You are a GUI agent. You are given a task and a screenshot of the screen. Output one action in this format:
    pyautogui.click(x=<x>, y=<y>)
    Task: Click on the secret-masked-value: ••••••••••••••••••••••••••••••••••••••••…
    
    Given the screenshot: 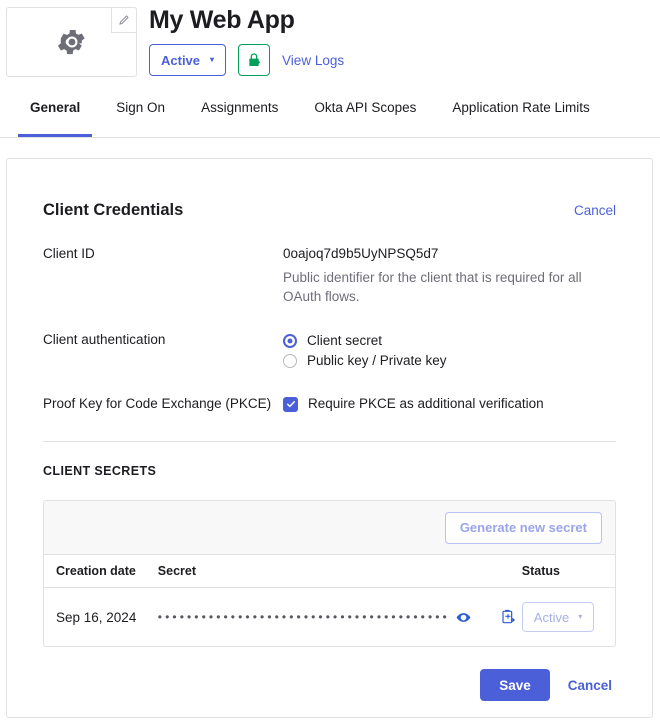 What is the action you would take?
    pyautogui.click(x=303, y=617)
    